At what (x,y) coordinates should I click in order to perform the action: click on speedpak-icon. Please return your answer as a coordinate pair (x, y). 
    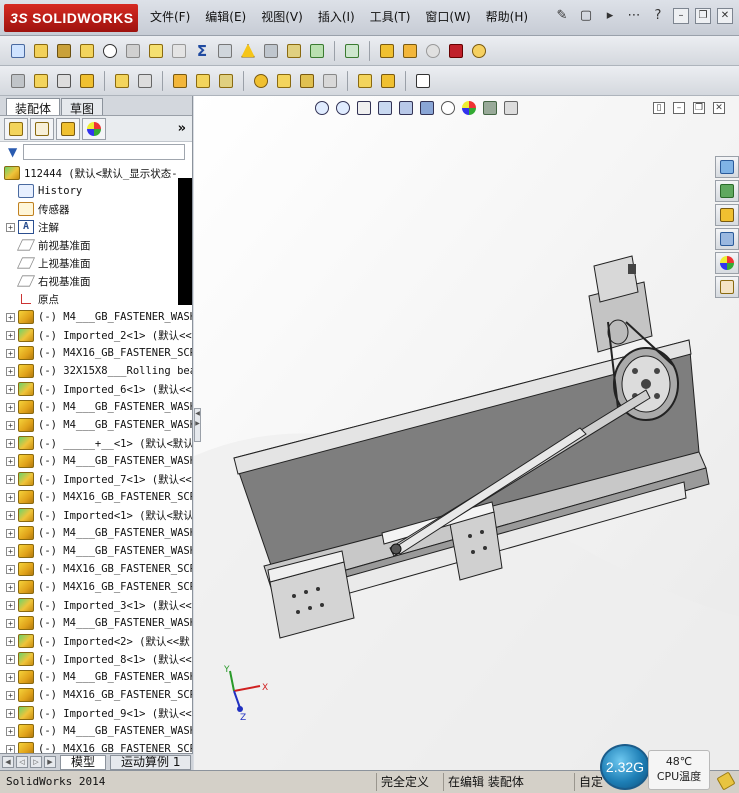
    Looking at the image, I should click on (388, 81).